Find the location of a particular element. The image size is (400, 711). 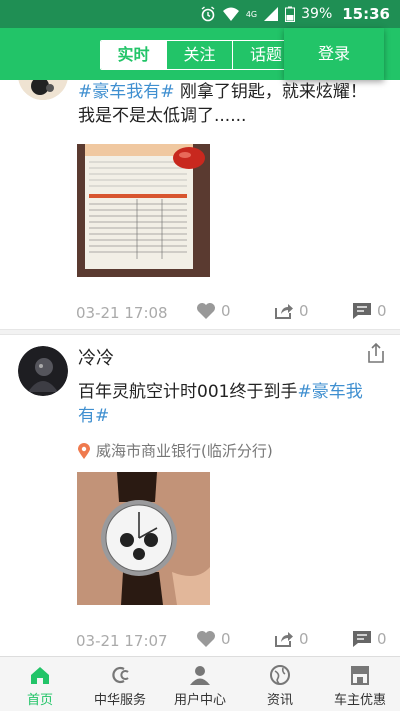

network-type: 4G is located at coordinates (251, 14).